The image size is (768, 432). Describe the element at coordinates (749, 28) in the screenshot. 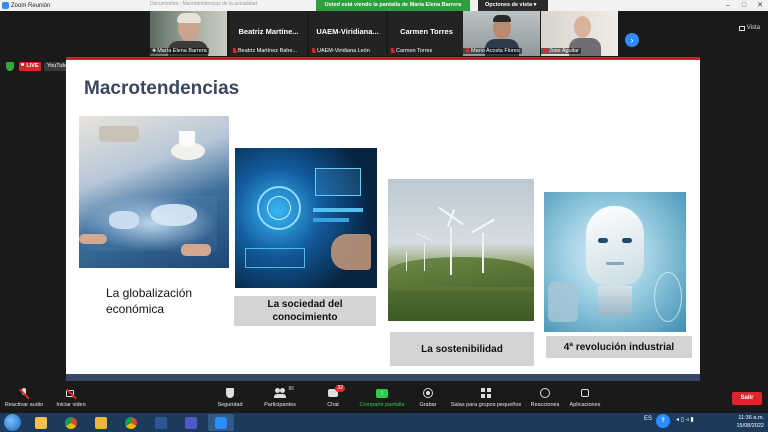

I see `view-button: Vista` at that location.